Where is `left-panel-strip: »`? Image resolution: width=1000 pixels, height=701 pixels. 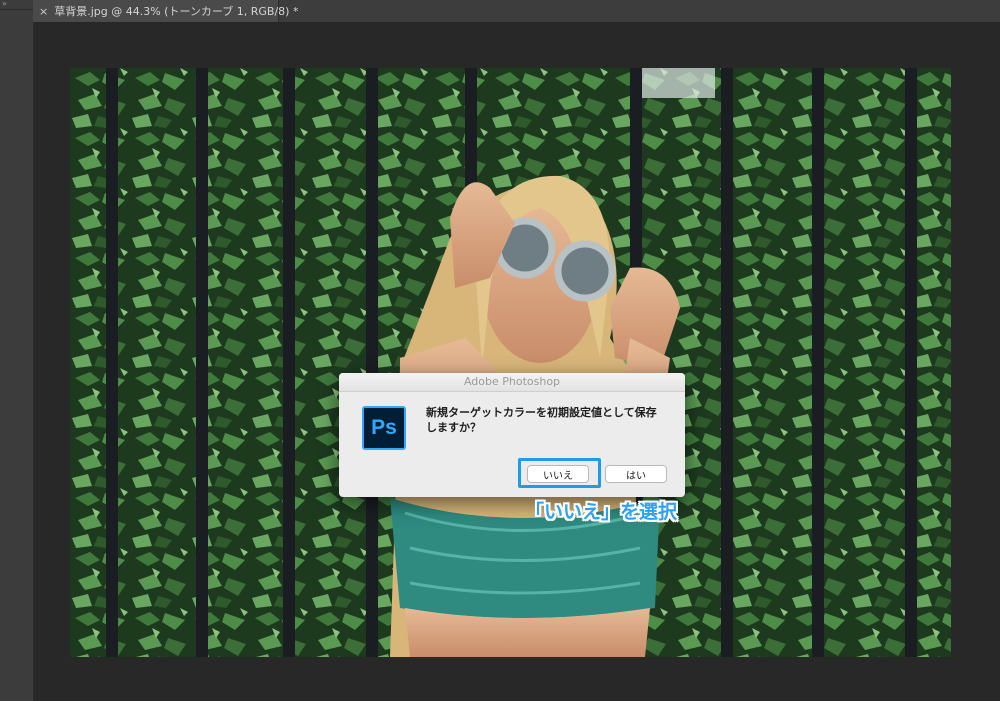 left-panel-strip: » is located at coordinates (17, 350).